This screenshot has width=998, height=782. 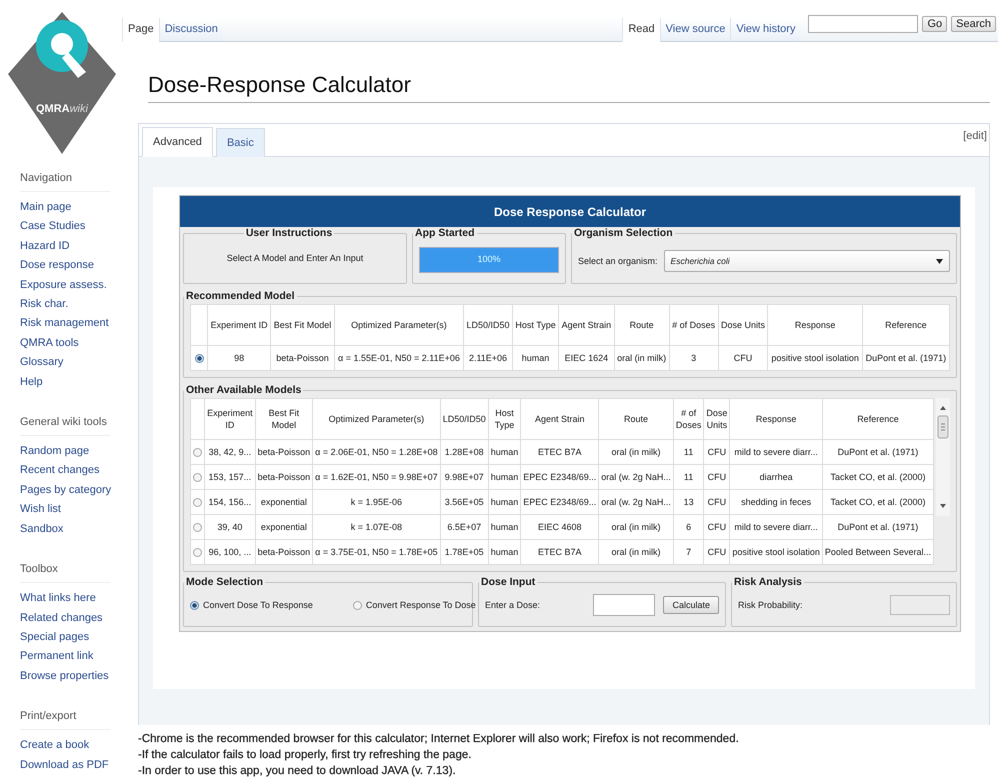 What do you see at coordinates (641, 30) in the screenshot?
I see `page-tab: Read` at bounding box center [641, 30].